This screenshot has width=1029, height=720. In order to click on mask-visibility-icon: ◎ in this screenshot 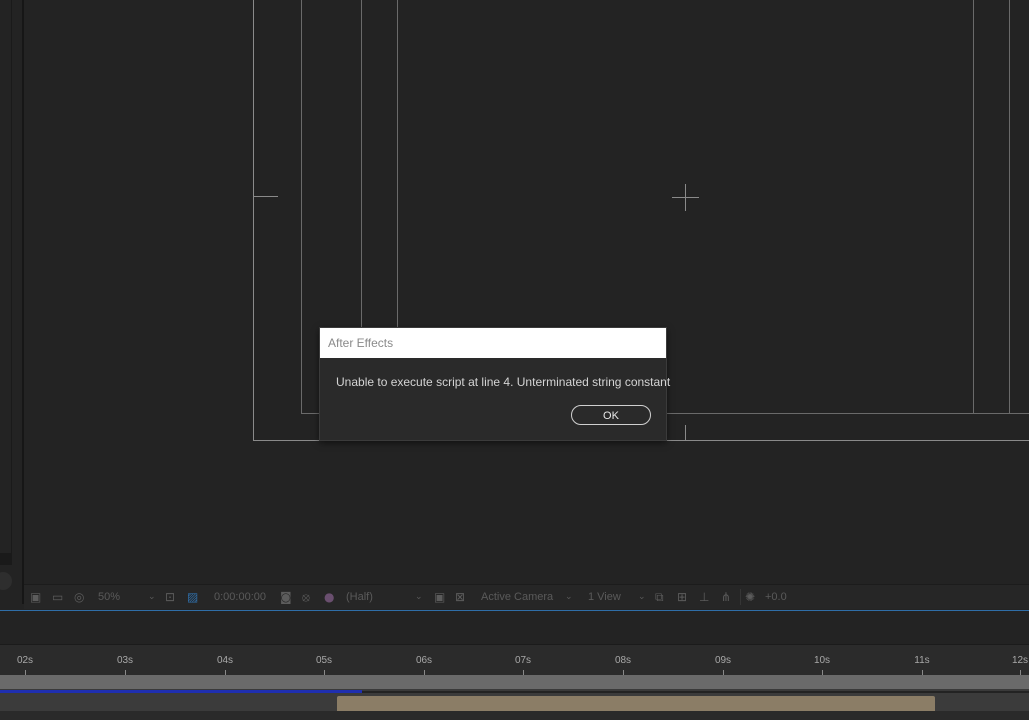, I will do `click(79, 597)`.